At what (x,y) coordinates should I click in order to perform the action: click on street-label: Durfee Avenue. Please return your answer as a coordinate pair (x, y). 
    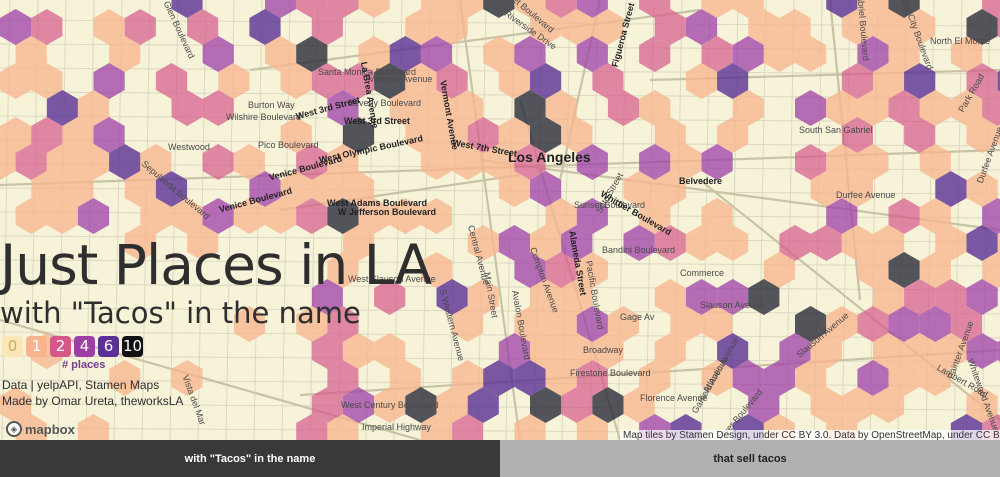
    Looking at the image, I should click on (866, 195).